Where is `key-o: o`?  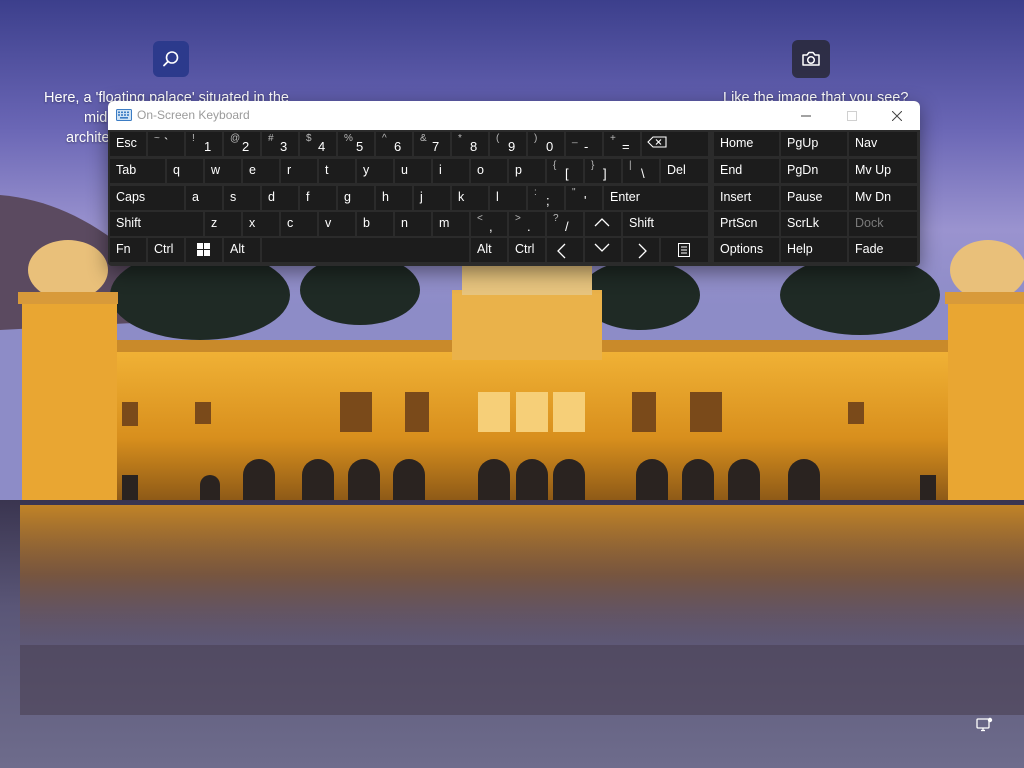 key-o: o is located at coordinates (489, 171).